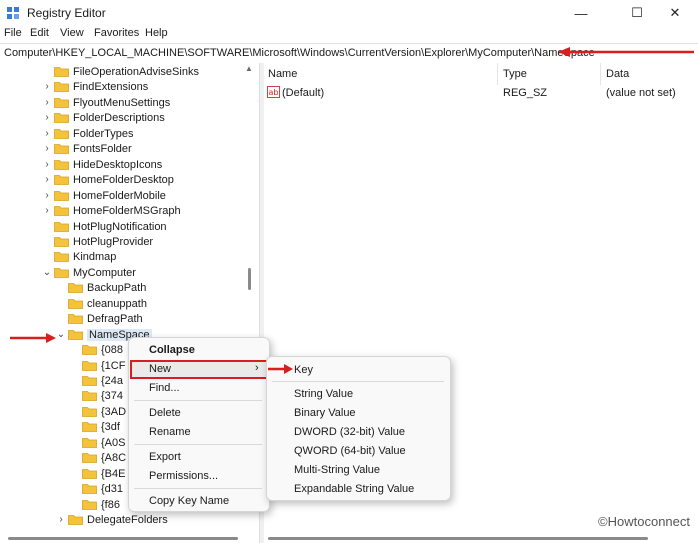 The width and height of the screenshot is (698, 543). What do you see at coordinates (337, 470) in the screenshot?
I see `submenu-multi-string-value: Multi-String Value` at bounding box center [337, 470].